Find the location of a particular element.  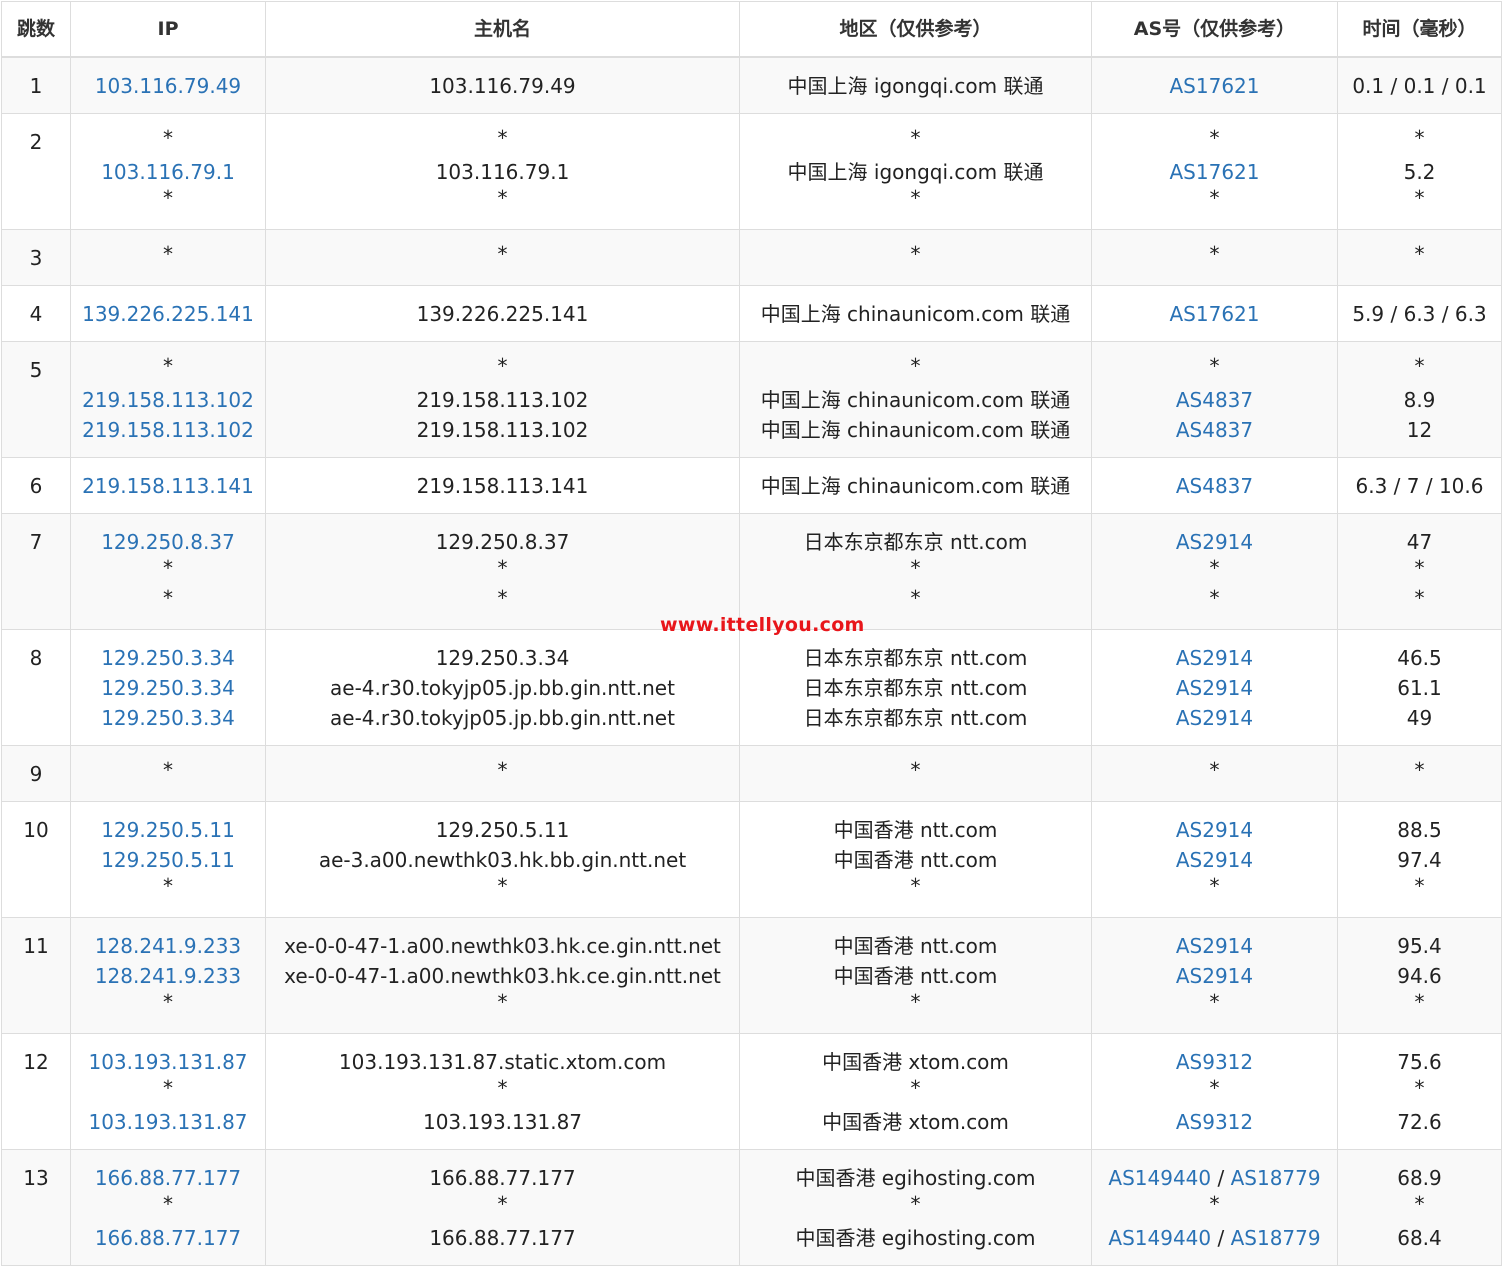

as-cell-line: AS149440 / AS18779 is located at coordinates (1214, 1178).